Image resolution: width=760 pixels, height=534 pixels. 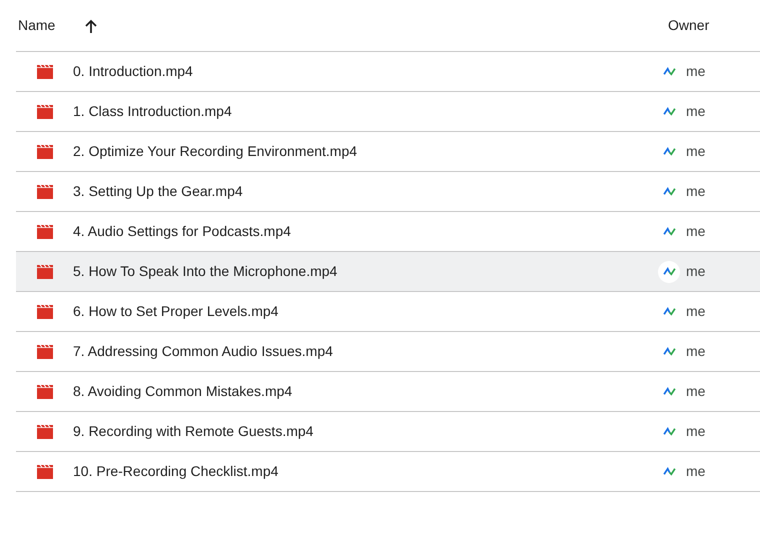 I want to click on file-name: 4. Audio Settings for Podcasts.mp4, so click(x=182, y=231).